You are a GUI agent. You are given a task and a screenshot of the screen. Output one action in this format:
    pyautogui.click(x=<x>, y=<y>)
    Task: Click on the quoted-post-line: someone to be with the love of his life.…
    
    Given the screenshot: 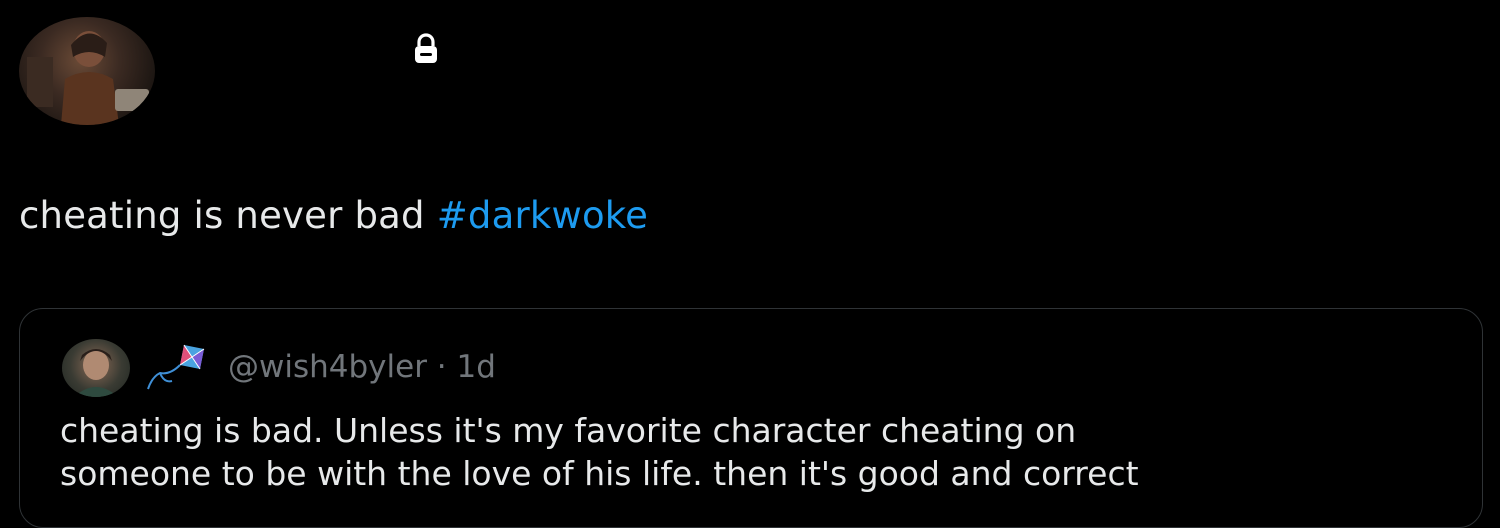 What is the action you would take?
    pyautogui.click(x=599, y=473)
    